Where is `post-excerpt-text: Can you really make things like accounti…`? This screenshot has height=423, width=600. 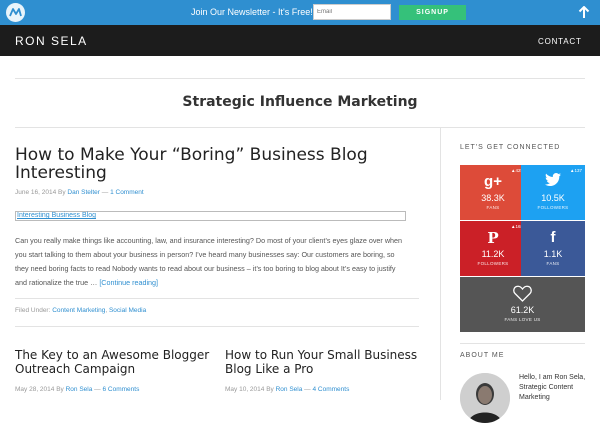 post-excerpt-text: Can you really make things like accounti… is located at coordinates (209, 261).